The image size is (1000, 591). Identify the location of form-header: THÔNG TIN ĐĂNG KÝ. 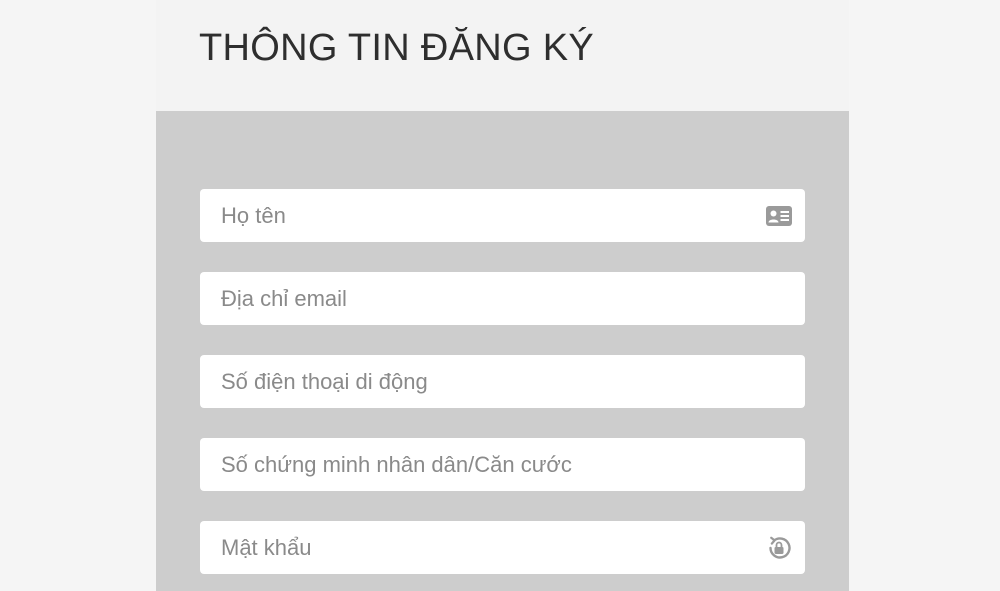
(502, 55).